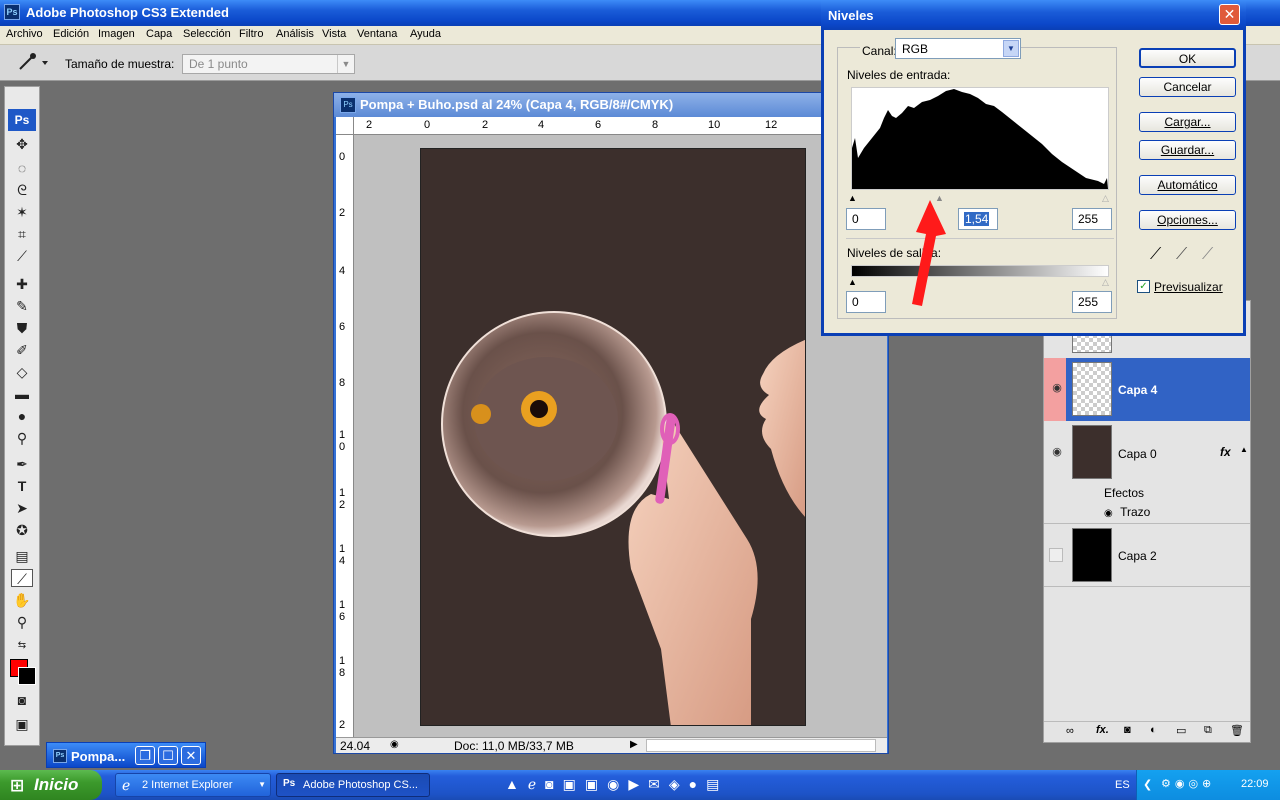 The image size is (1280, 800). I want to click on launch-icon: ◉, so click(617, 784).